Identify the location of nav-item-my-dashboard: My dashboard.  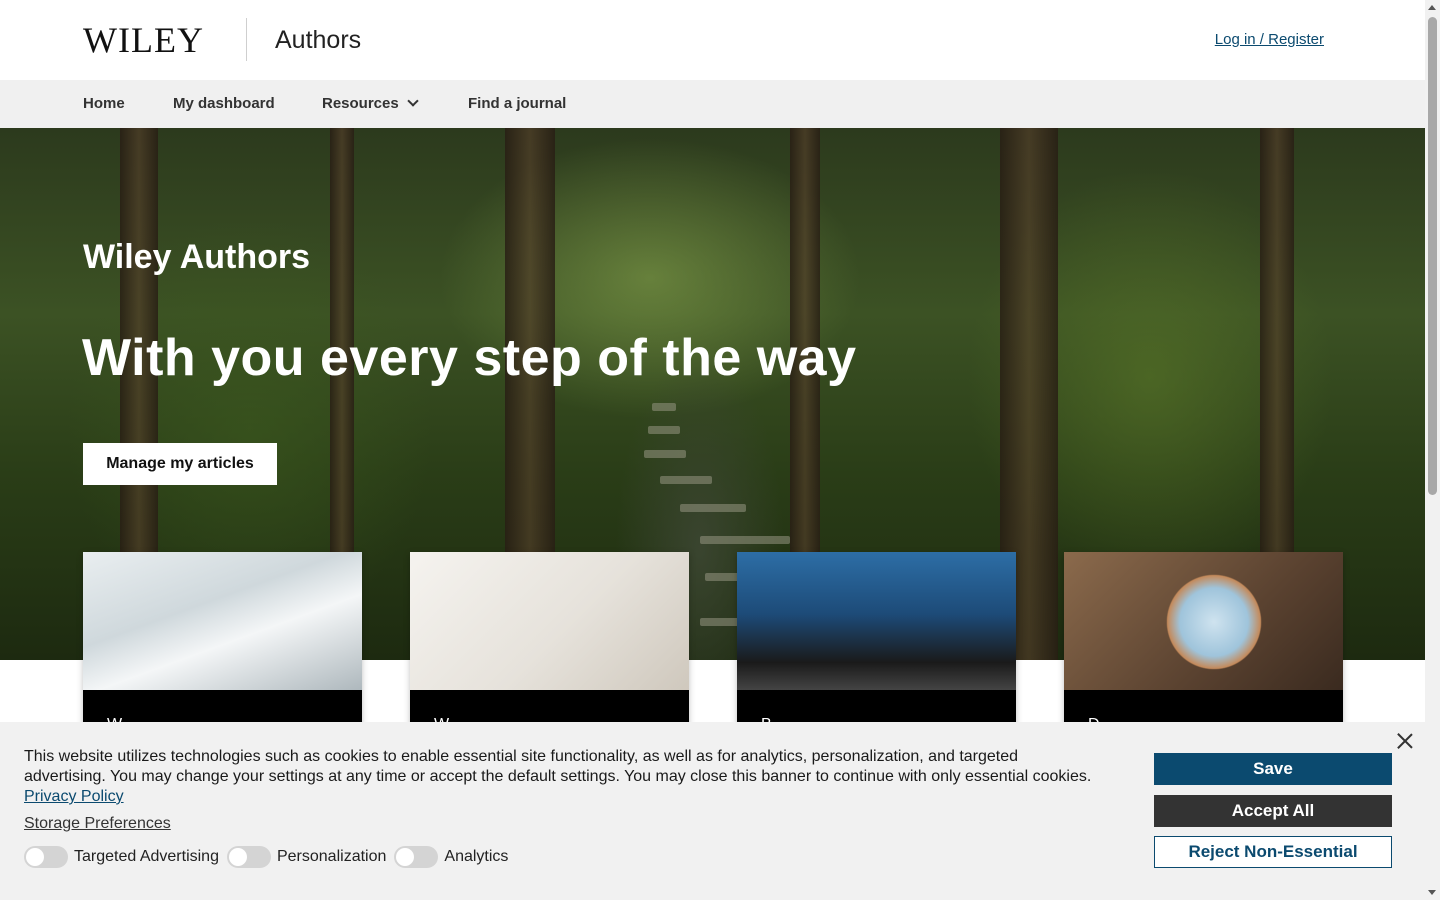
(224, 104).